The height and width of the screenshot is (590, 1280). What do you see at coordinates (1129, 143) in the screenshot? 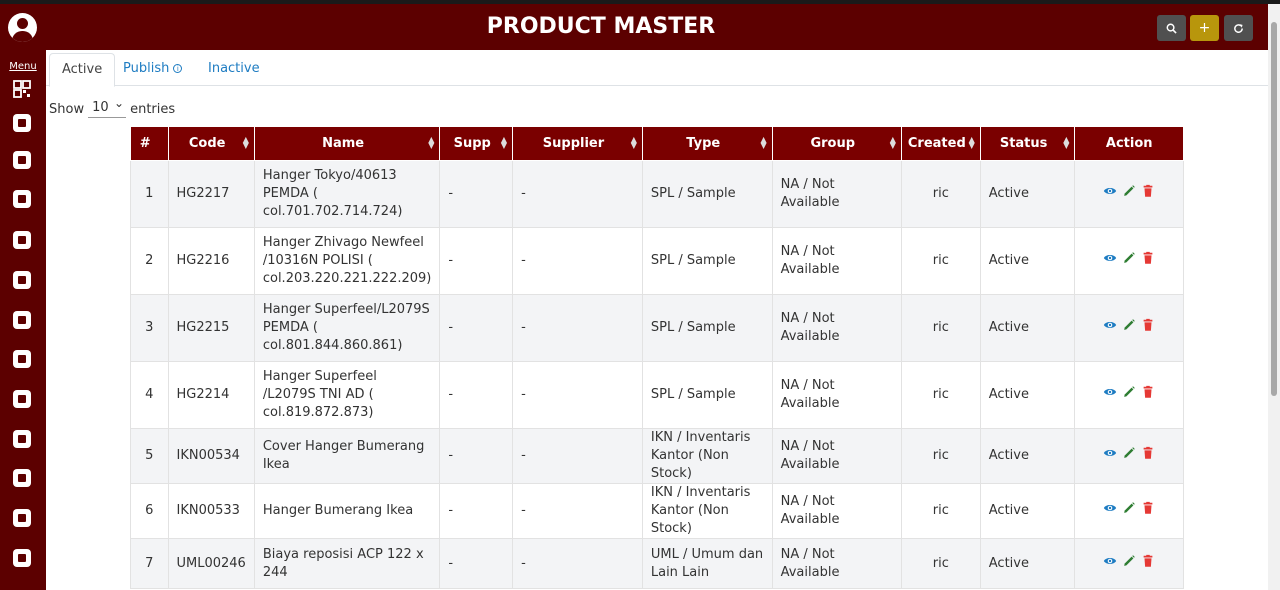
I see `column-header-action: Action` at bounding box center [1129, 143].